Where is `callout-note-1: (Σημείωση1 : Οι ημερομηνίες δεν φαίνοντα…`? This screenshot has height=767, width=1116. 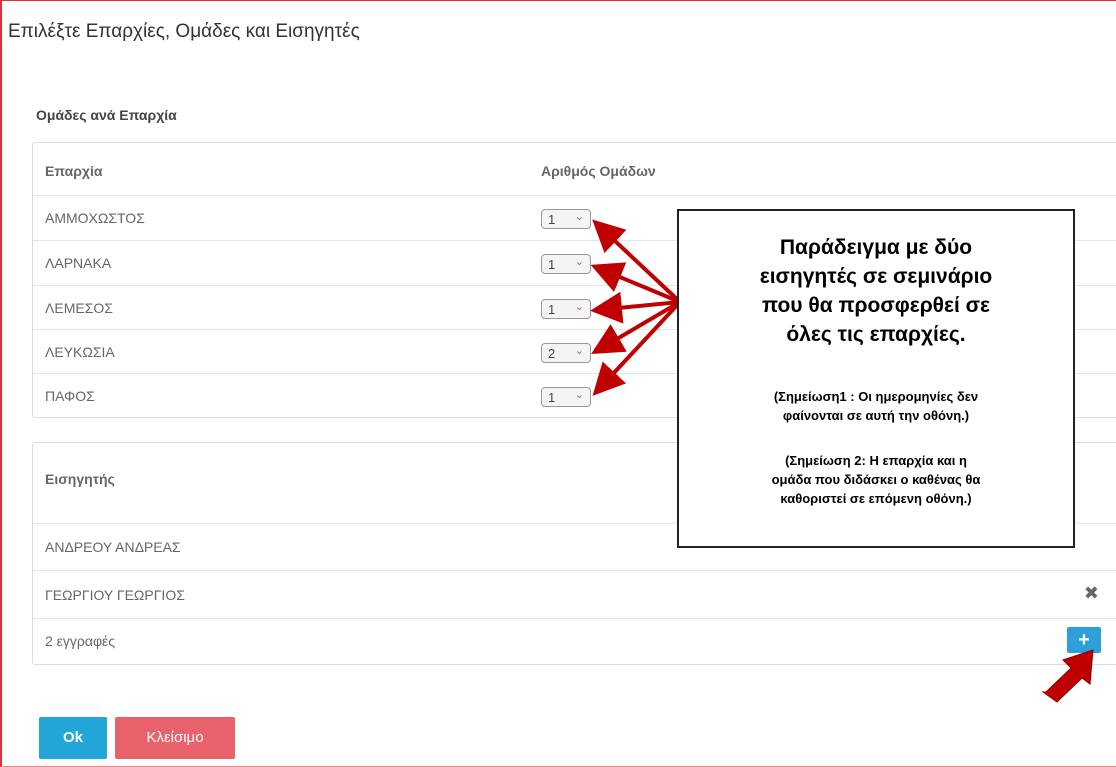 callout-note-1: (Σημείωση1 : Οι ημερομηνίες δεν φαίνοντα… is located at coordinates (876, 406).